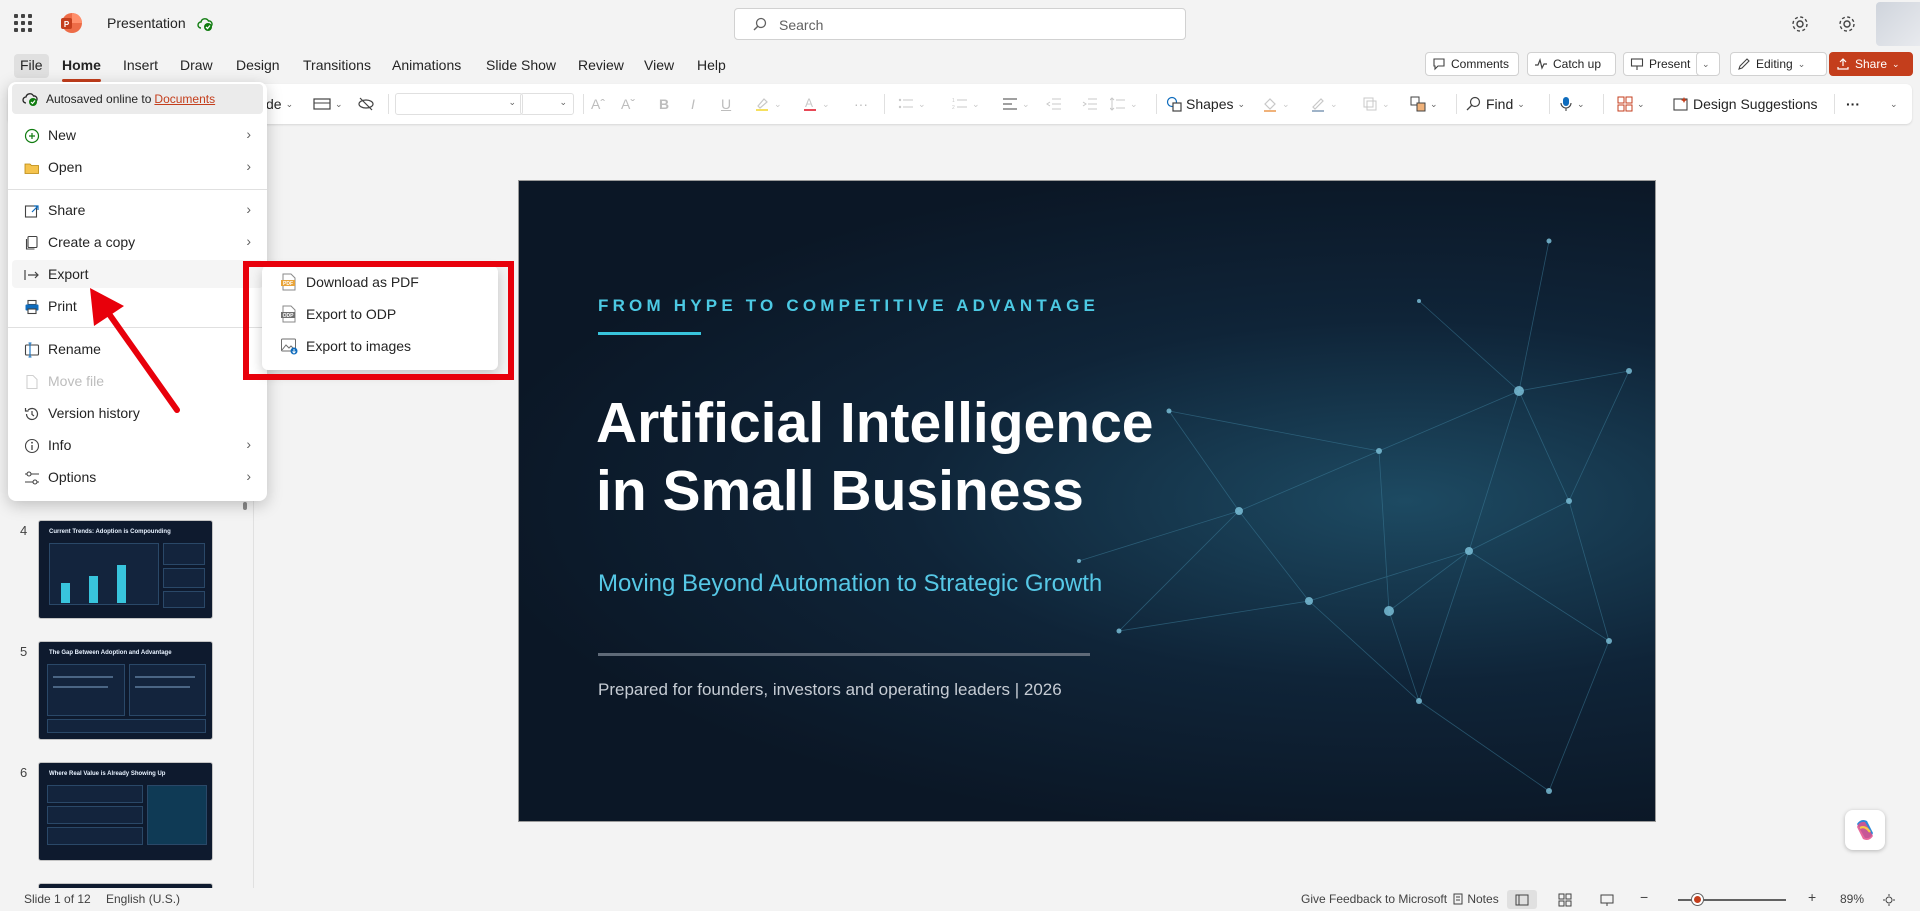 This screenshot has height=911, width=1920. I want to click on title-bar: P Presentation, so click(960, 24).